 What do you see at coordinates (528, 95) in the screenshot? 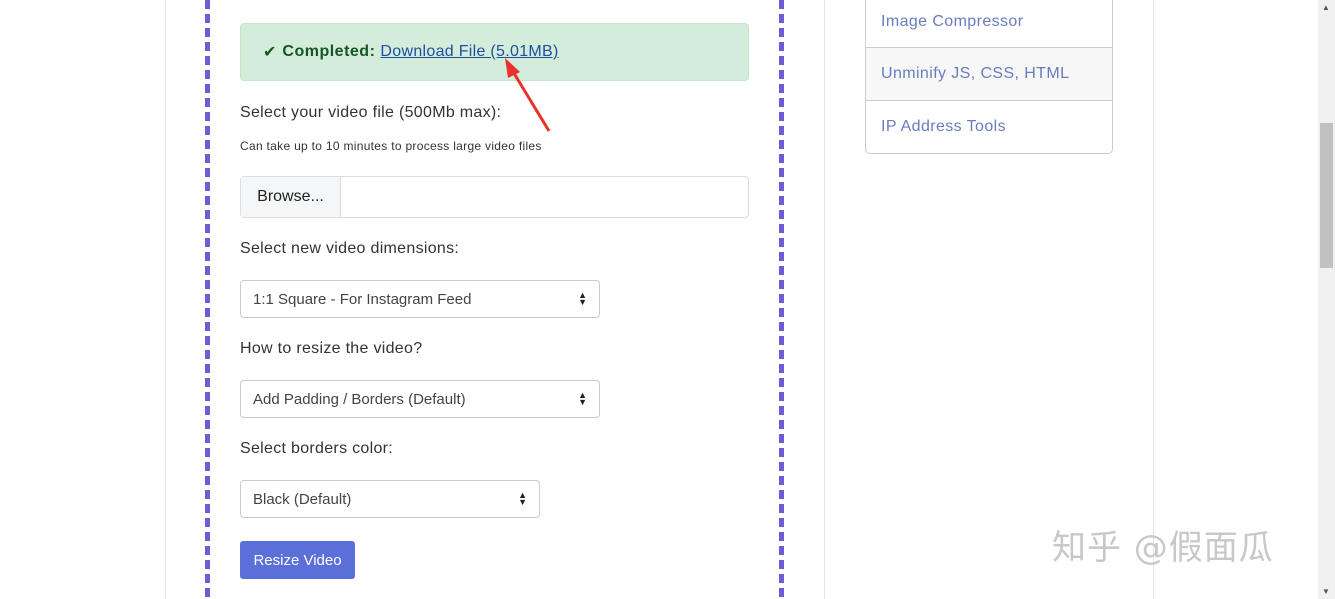
I see `annotation-arrow` at bounding box center [528, 95].